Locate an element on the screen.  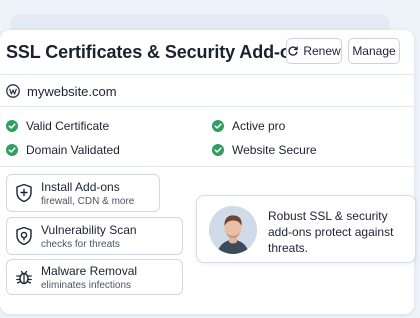
site-row: mywebsite.com is located at coordinates (61, 91).